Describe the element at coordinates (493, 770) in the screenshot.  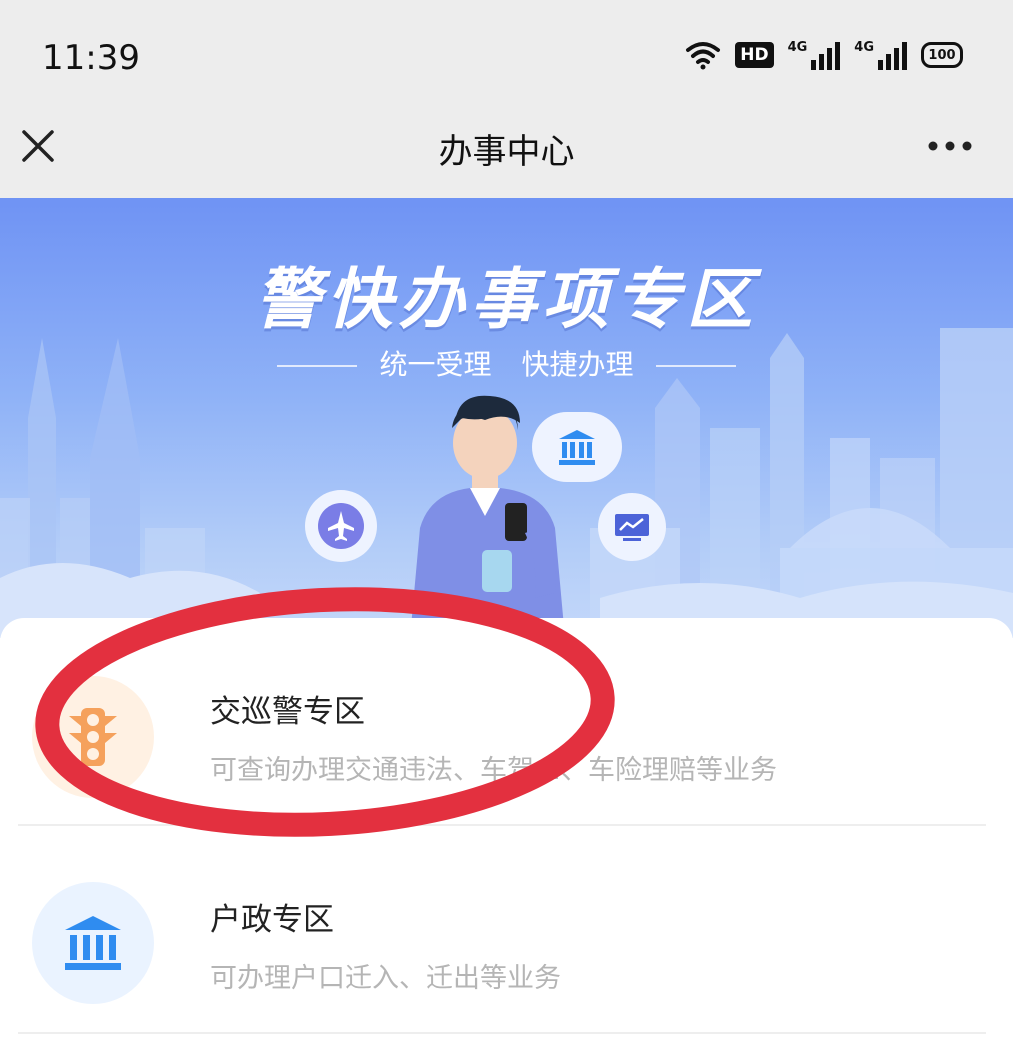
I see `service-description: 可查询办理交通违法、车驾…、车险理赔等业务` at that location.